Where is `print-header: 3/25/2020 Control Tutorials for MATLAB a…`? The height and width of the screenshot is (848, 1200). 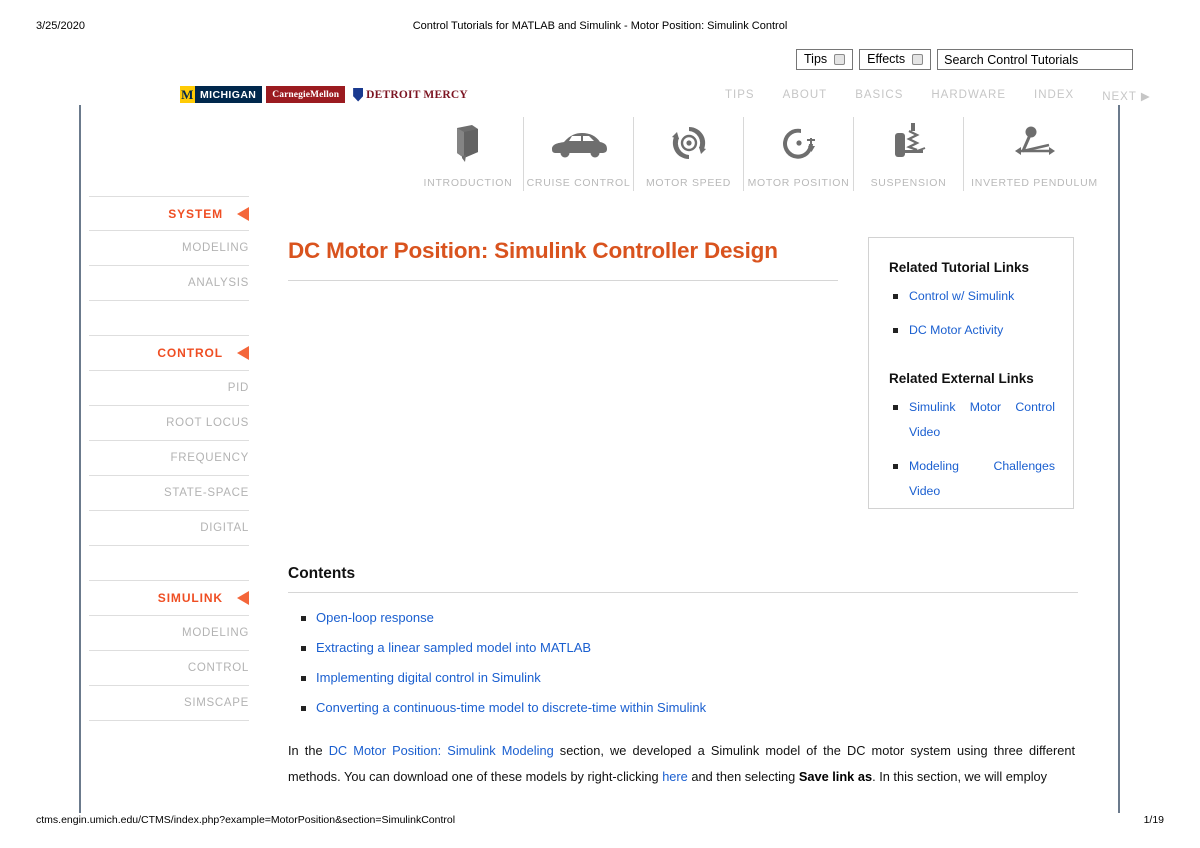 print-header: 3/25/2020 Control Tutorials for MATLAB a… is located at coordinates (600, 28).